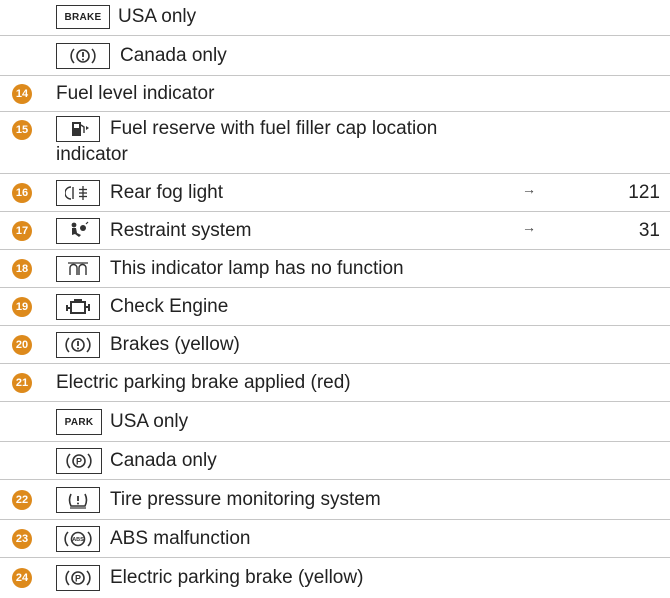 This screenshot has height=598, width=670. Describe the element at coordinates (79, 422) in the screenshot. I see `park-text-icon: PARK` at that location.